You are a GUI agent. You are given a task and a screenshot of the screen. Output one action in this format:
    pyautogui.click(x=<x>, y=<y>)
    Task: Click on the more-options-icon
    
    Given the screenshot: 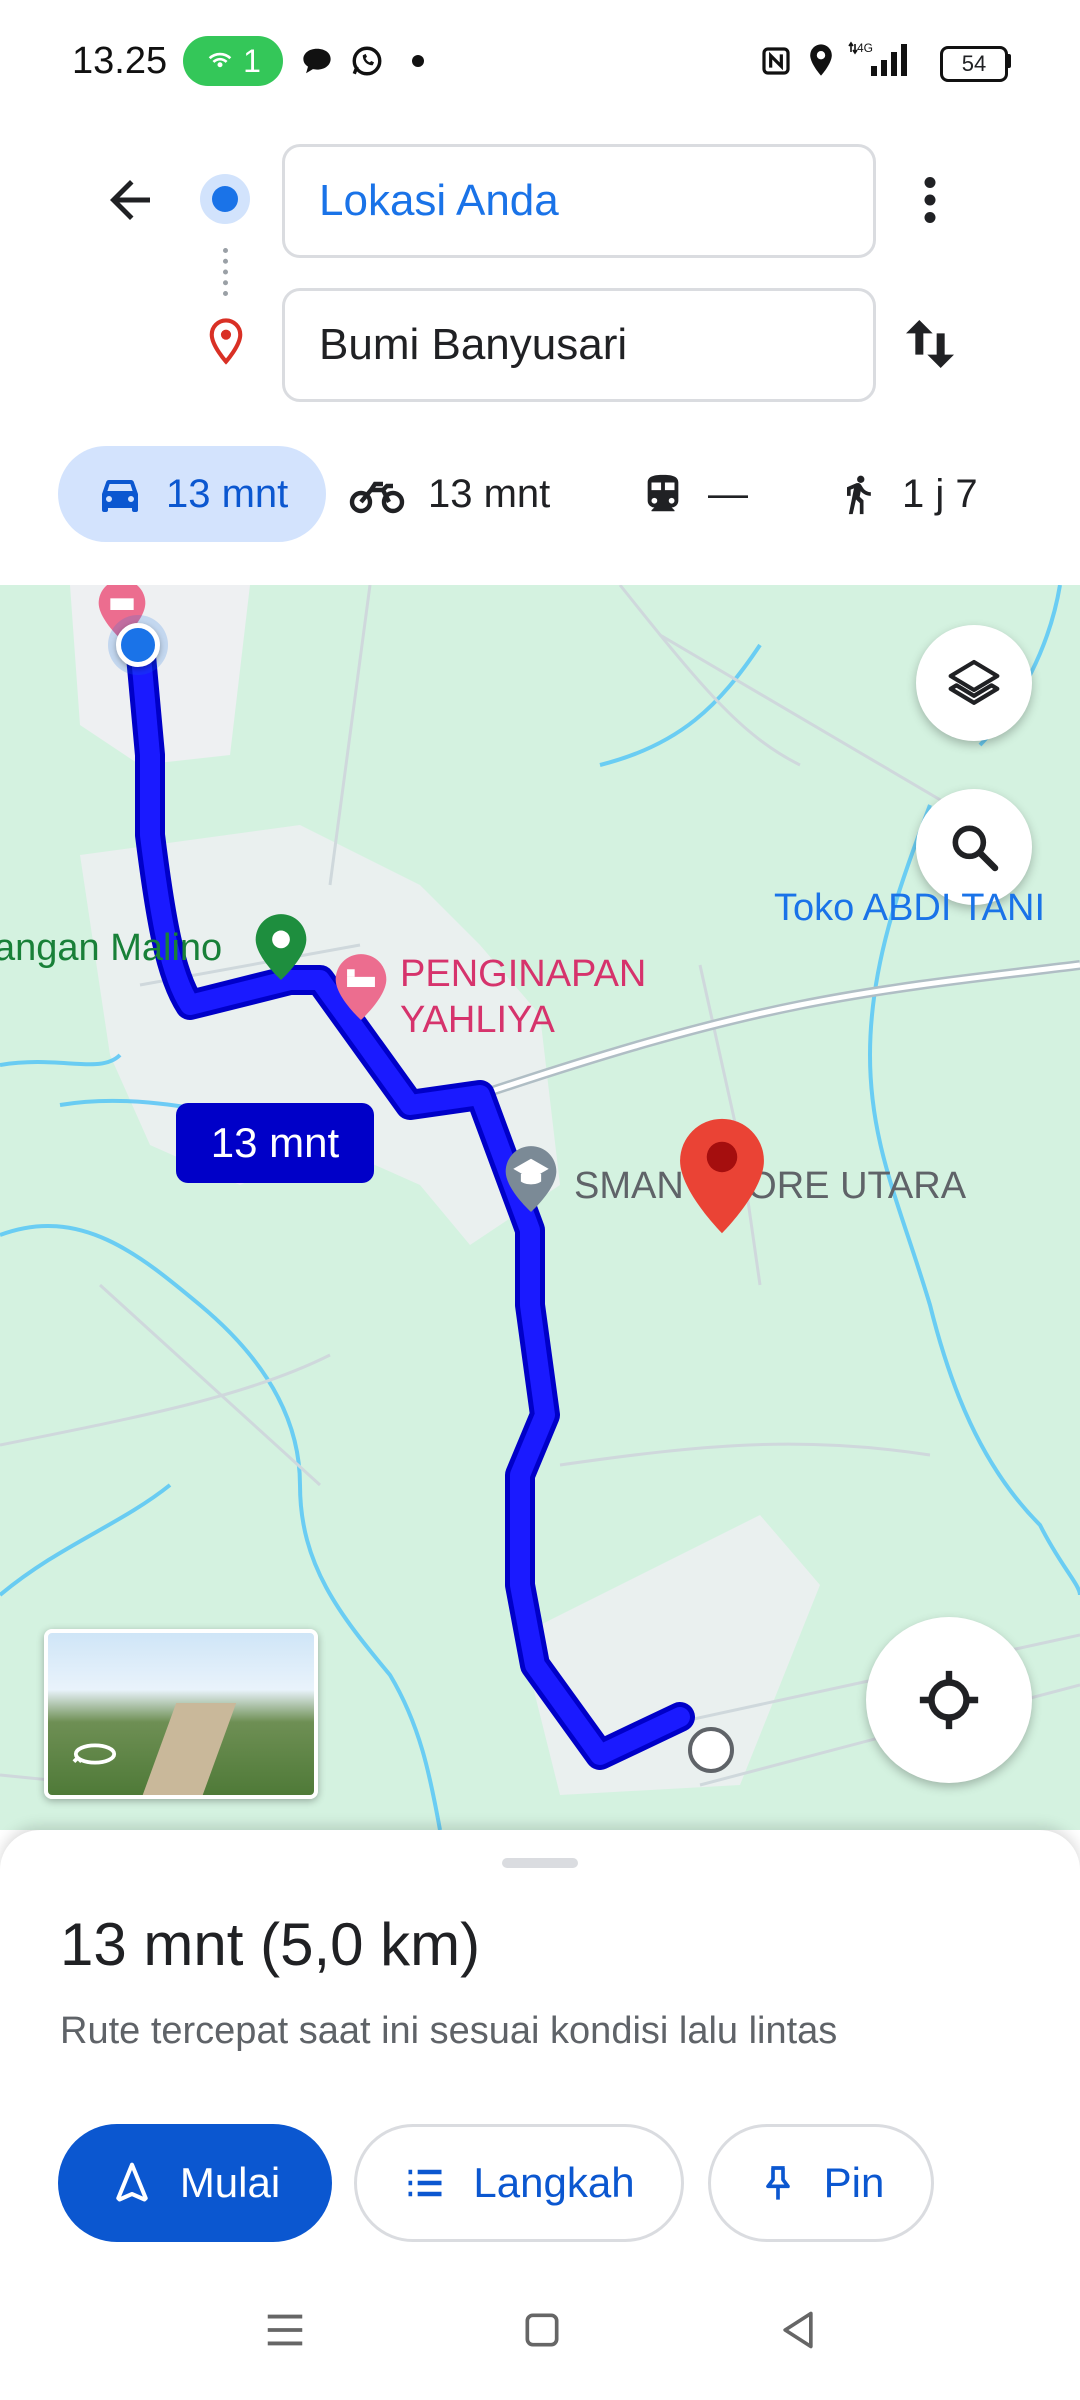 What is the action you would take?
    pyautogui.click(x=930, y=200)
    